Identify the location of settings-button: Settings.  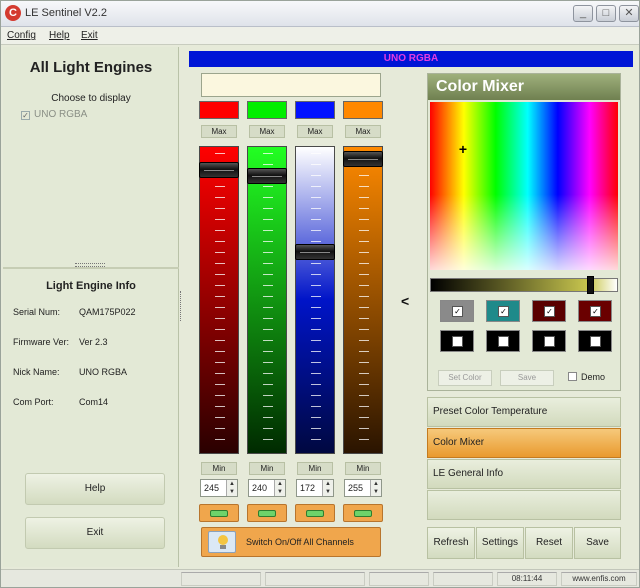
(500, 543).